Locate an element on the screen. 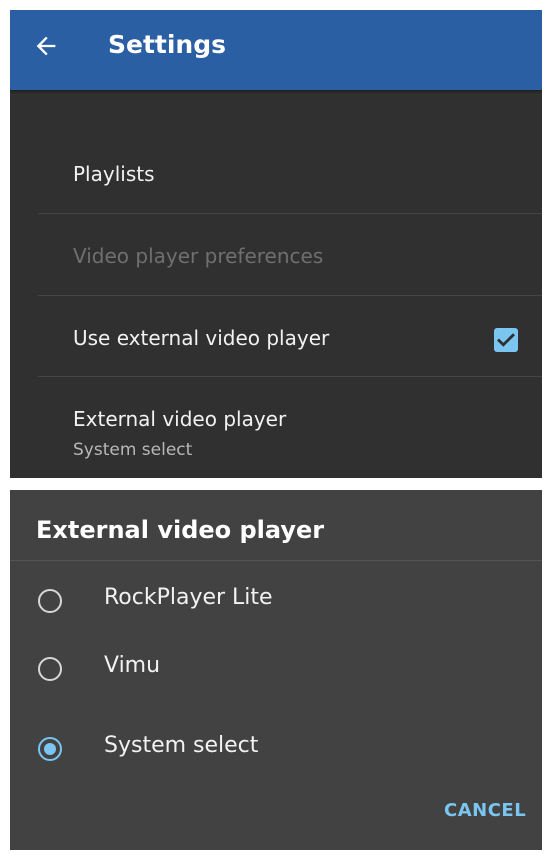 The image size is (552, 855). checkmark-icon is located at coordinates (506, 340).